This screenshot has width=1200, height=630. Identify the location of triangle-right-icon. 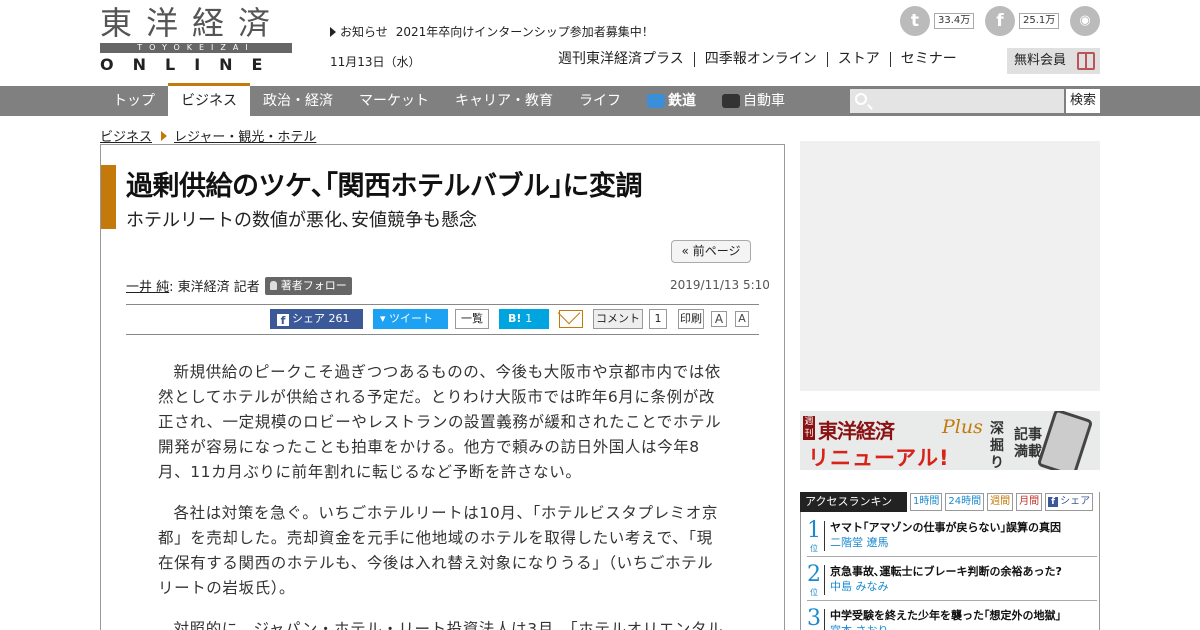
(333, 32).